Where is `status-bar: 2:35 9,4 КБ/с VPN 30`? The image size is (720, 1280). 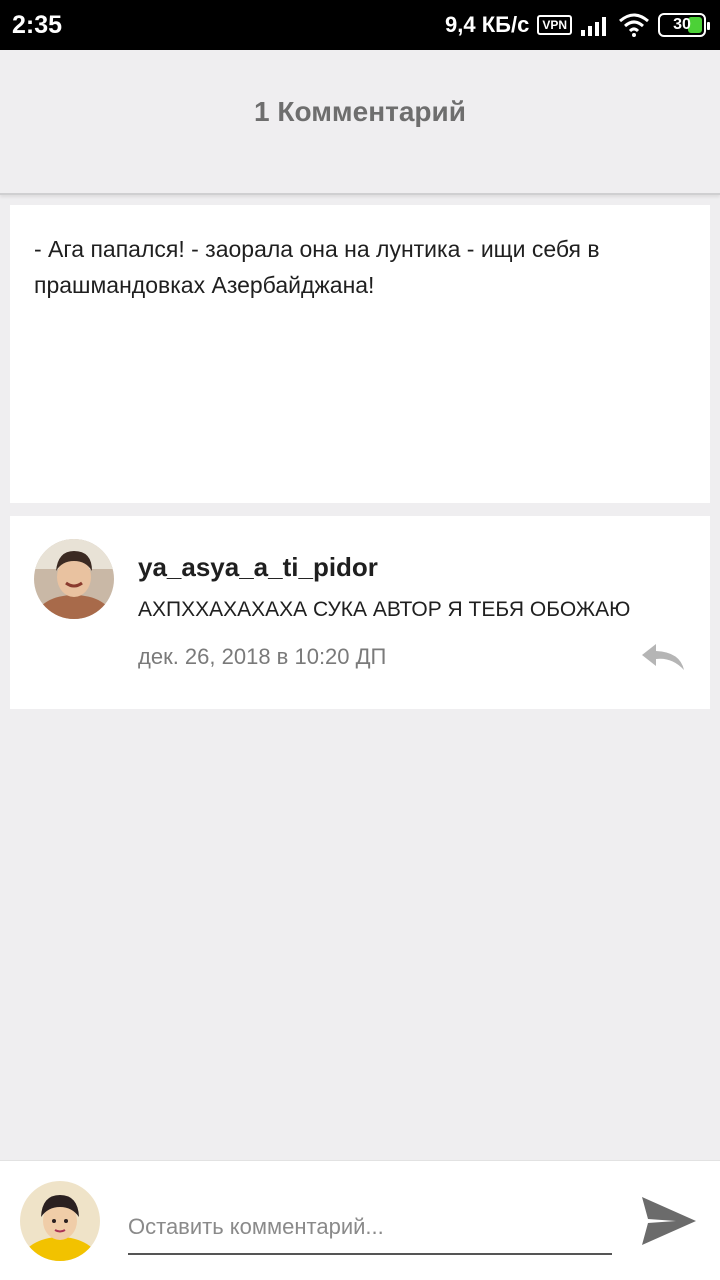
status-bar: 2:35 9,4 КБ/с VPN 30 is located at coordinates (360, 25).